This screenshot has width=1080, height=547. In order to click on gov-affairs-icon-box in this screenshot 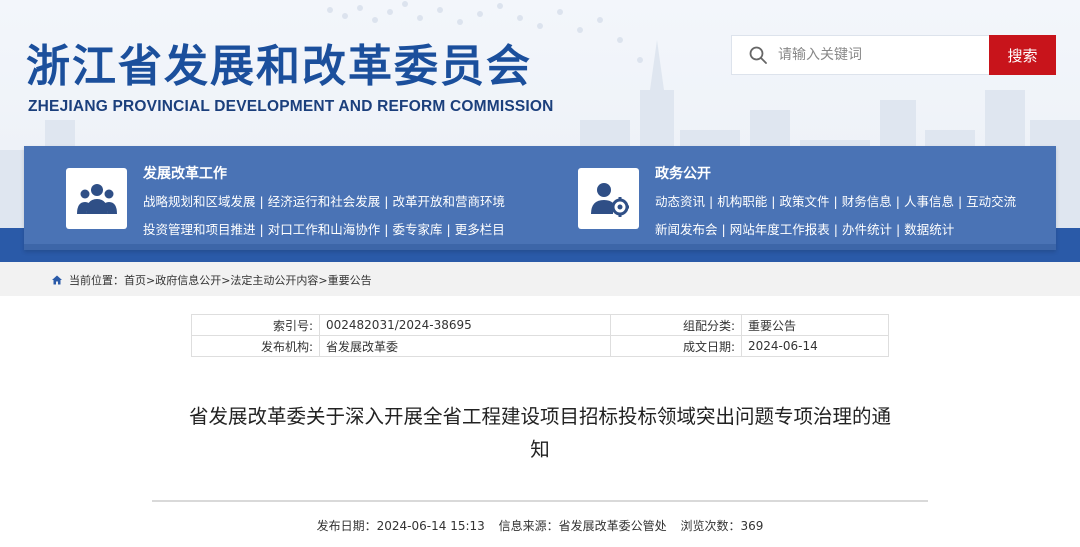, I will do `click(608, 198)`.